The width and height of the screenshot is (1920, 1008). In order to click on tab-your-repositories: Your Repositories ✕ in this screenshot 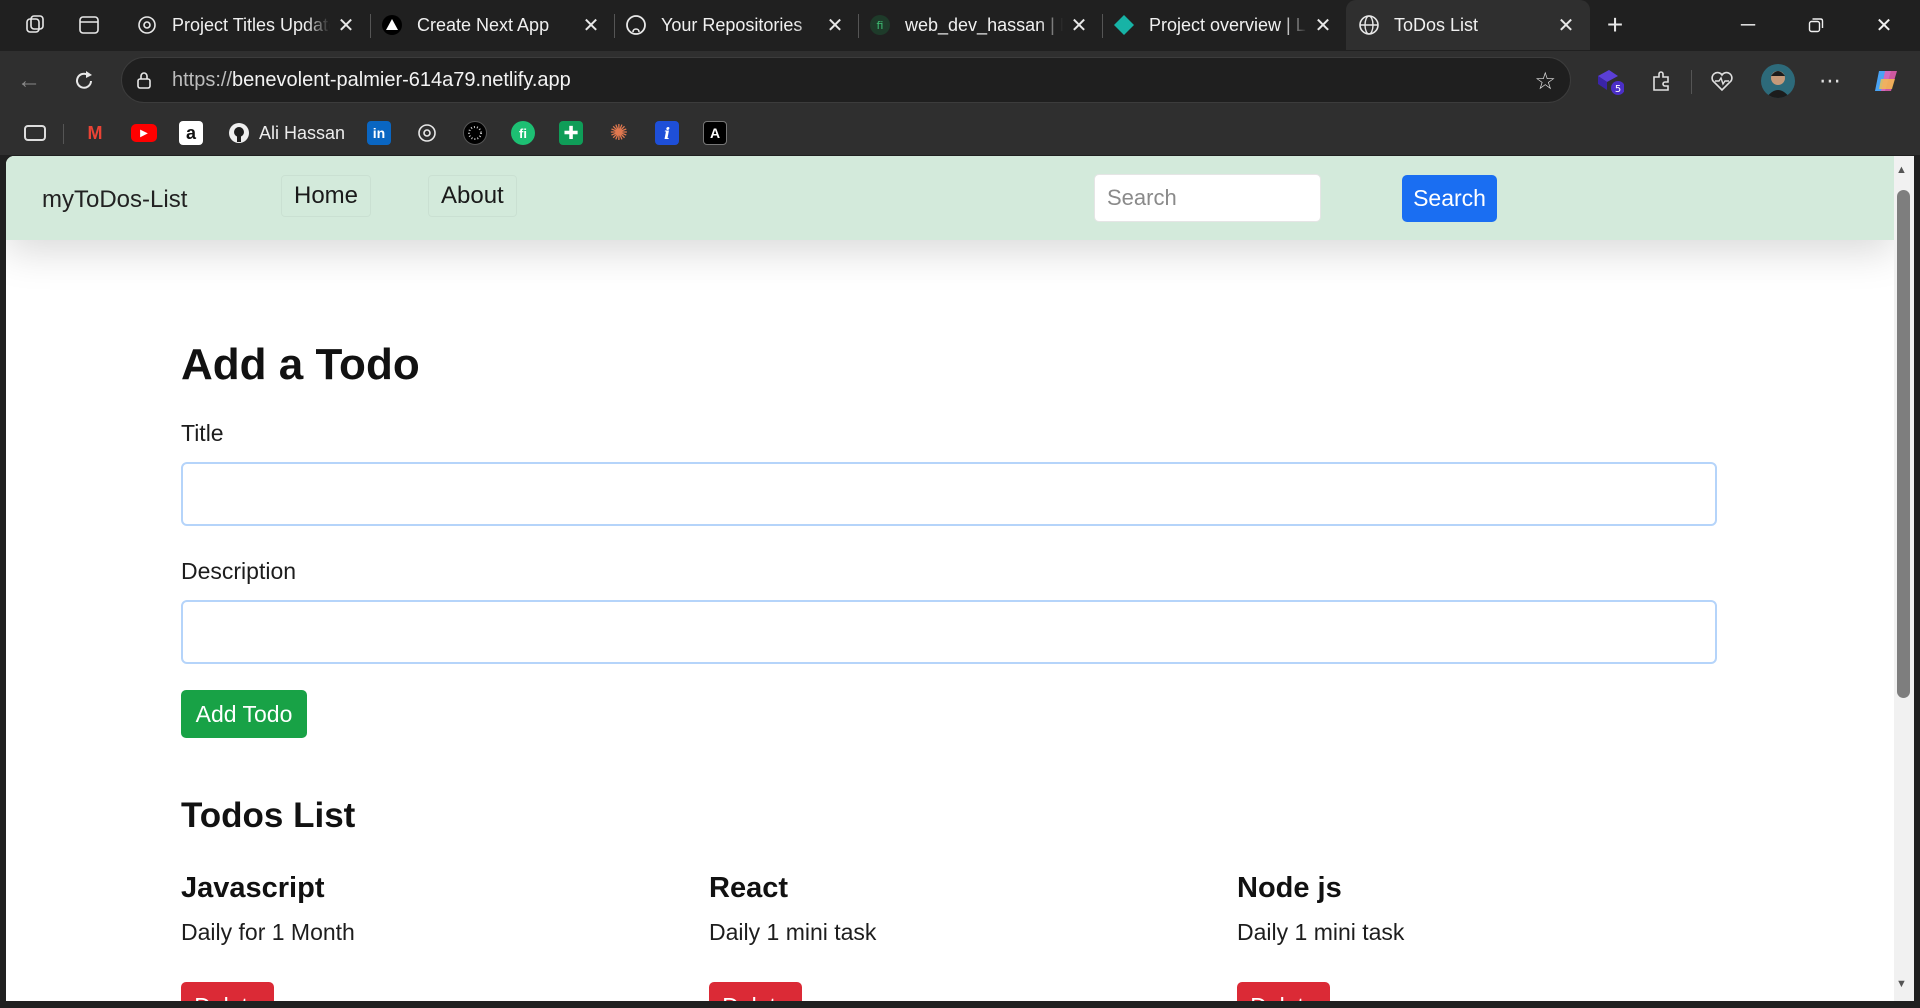, I will do `click(735, 25)`.